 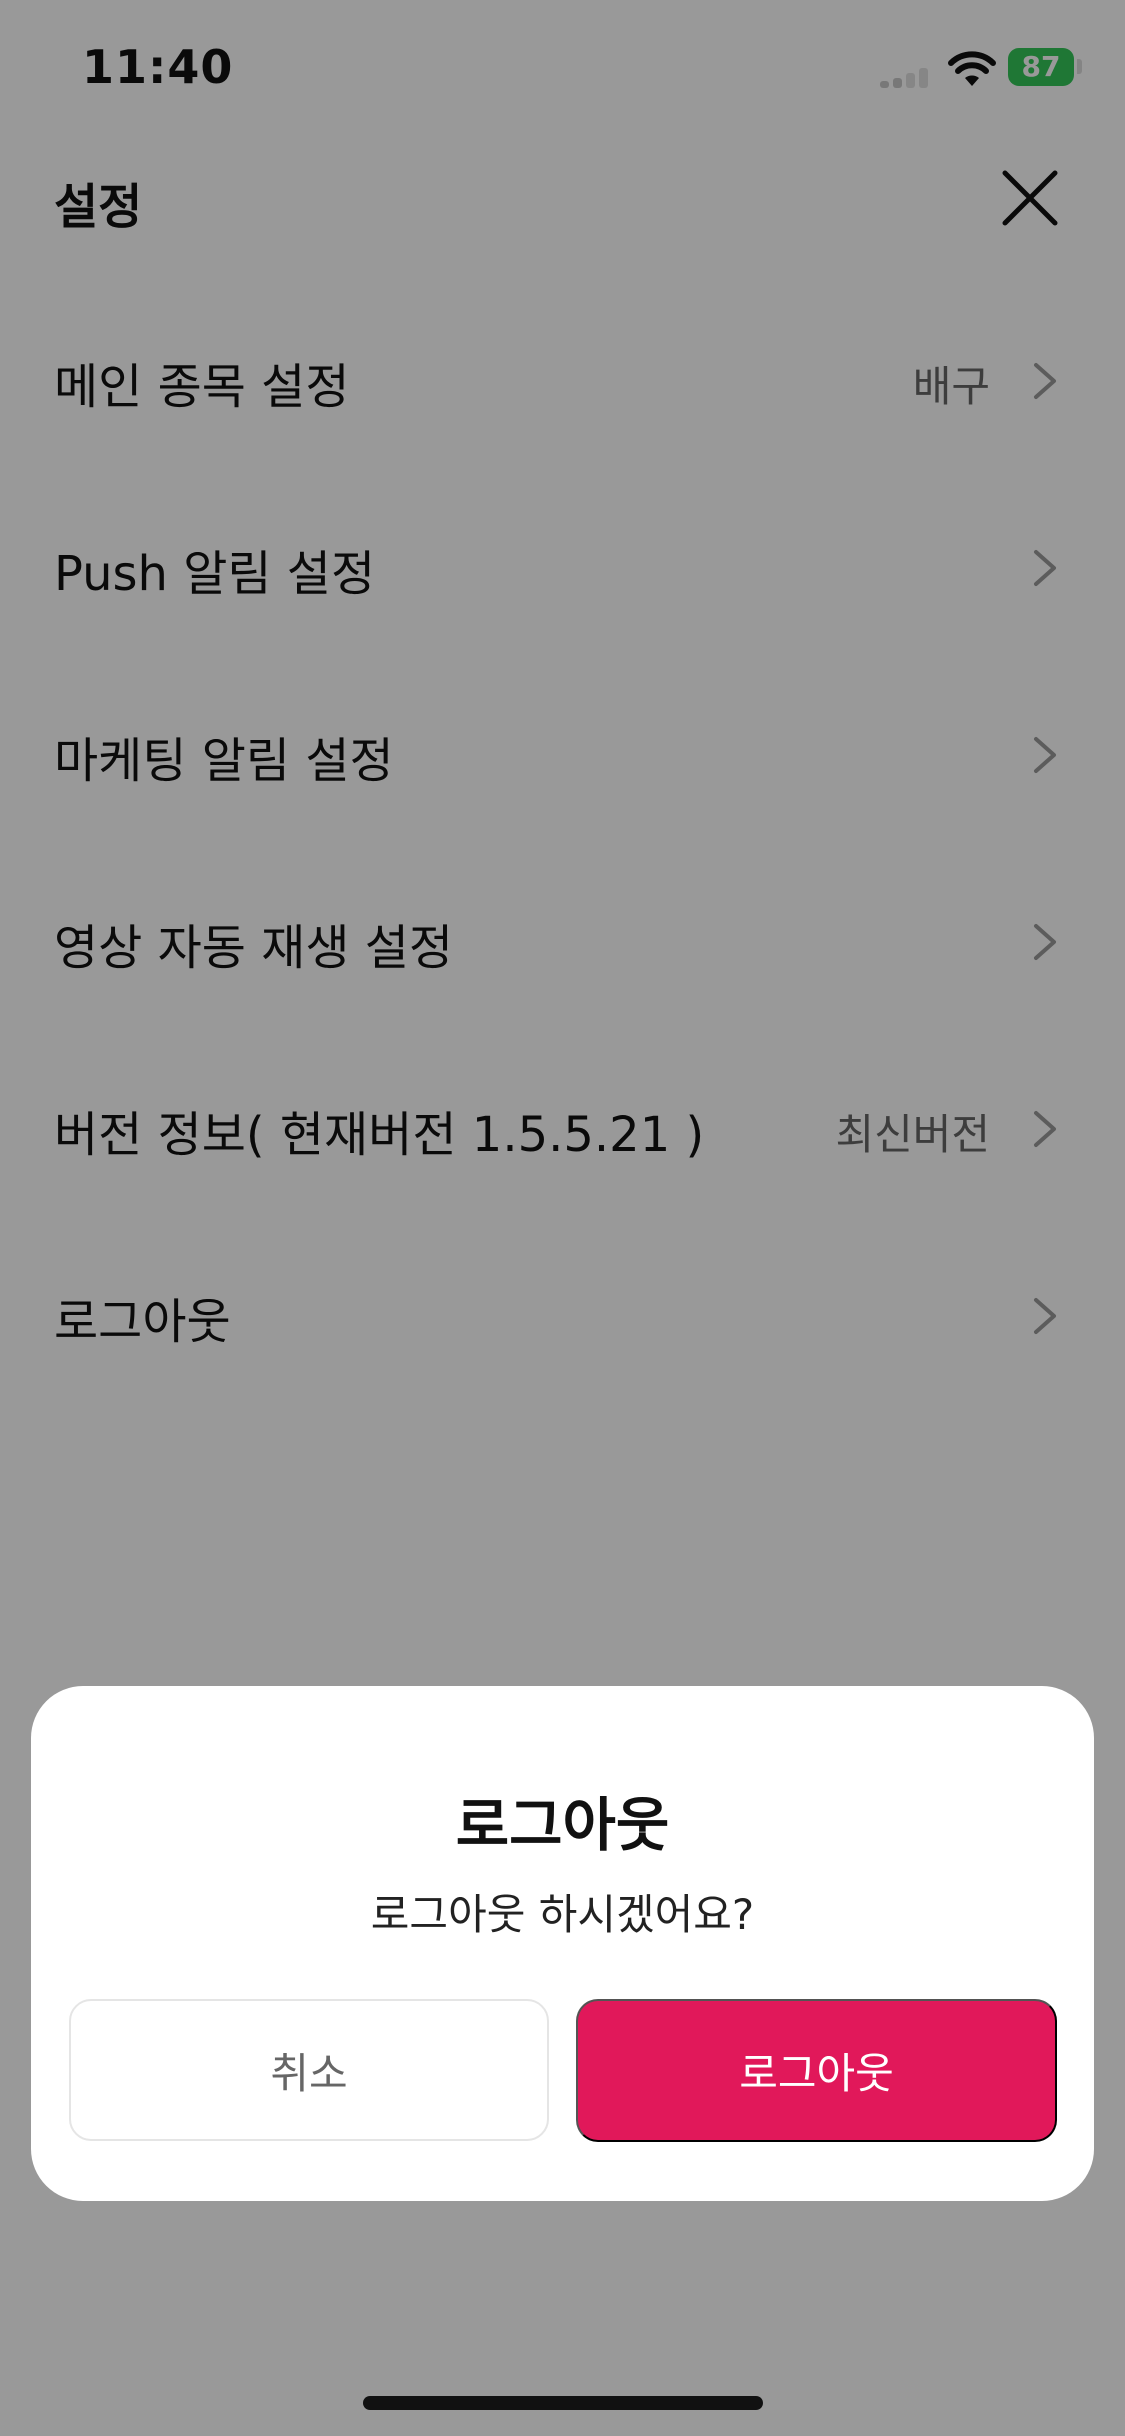 I want to click on home-indicator, so click(x=563, y=2403).